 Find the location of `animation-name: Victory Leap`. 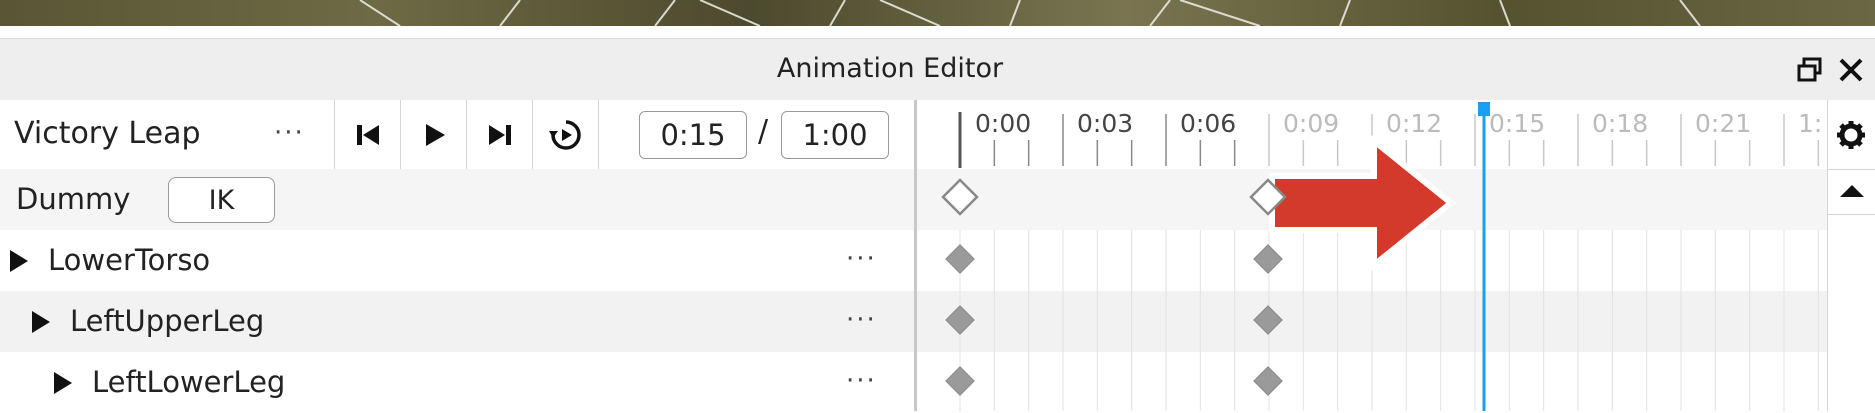

animation-name: Victory Leap is located at coordinates (107, 133).